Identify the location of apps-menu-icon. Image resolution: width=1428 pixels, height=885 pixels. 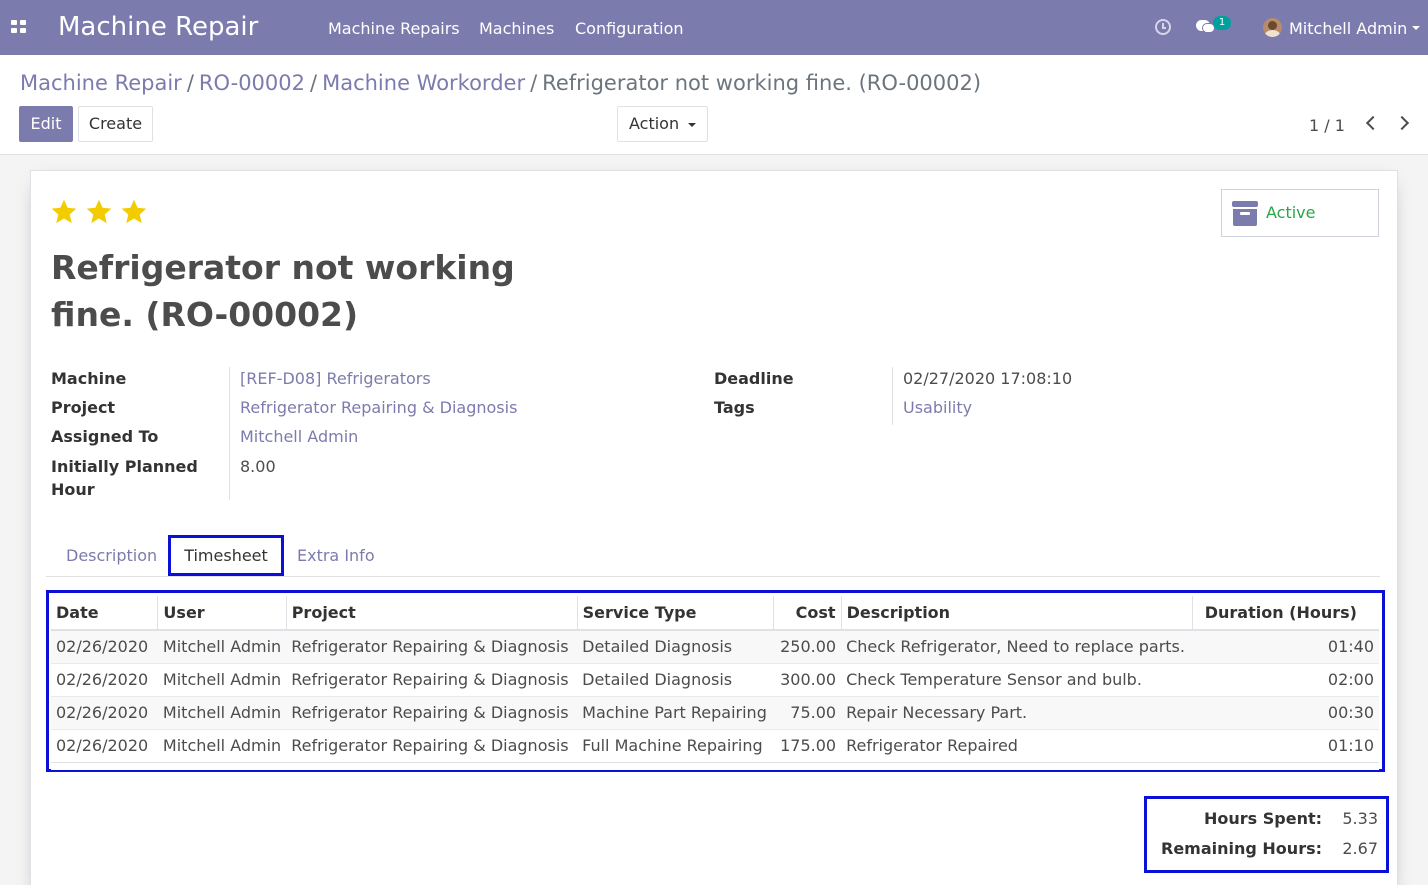
(19, 27).